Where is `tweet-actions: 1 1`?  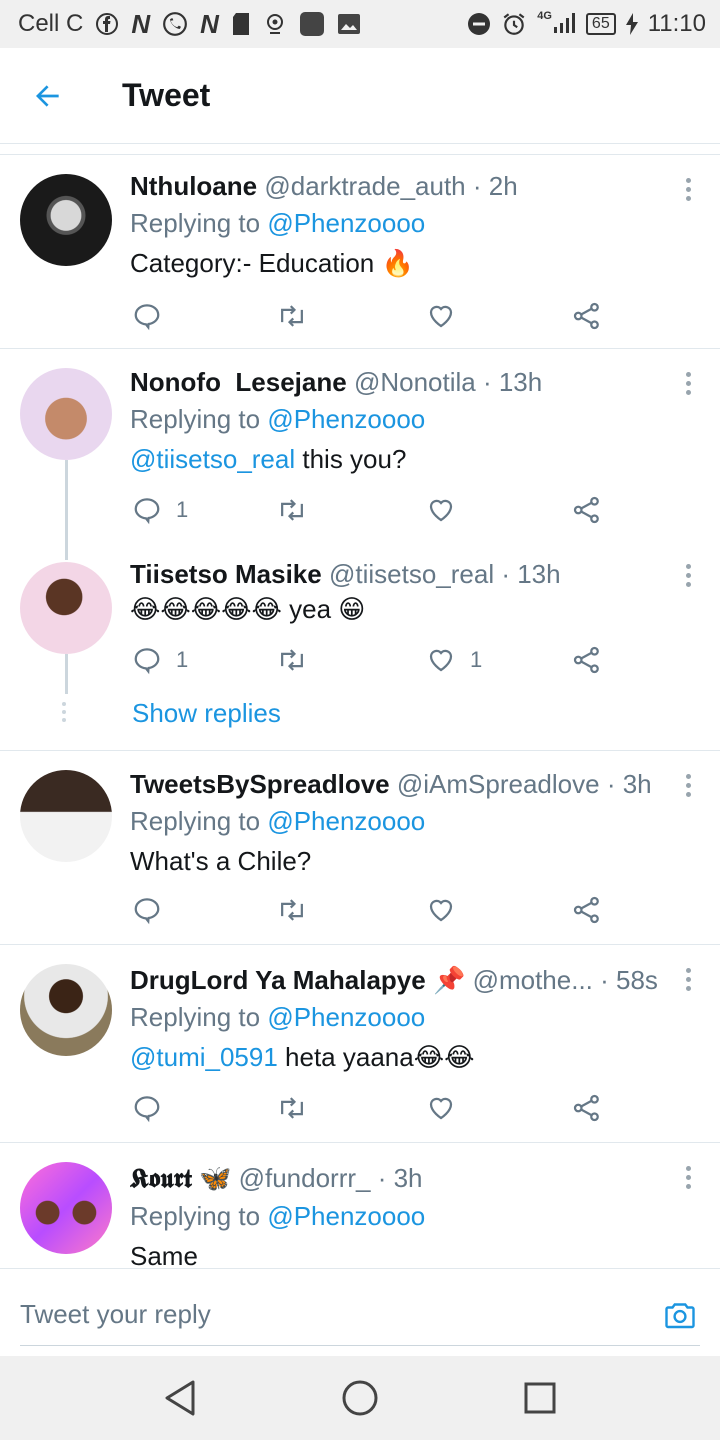
tweet-actions: 1 1 is located at coordinates (370, 660).